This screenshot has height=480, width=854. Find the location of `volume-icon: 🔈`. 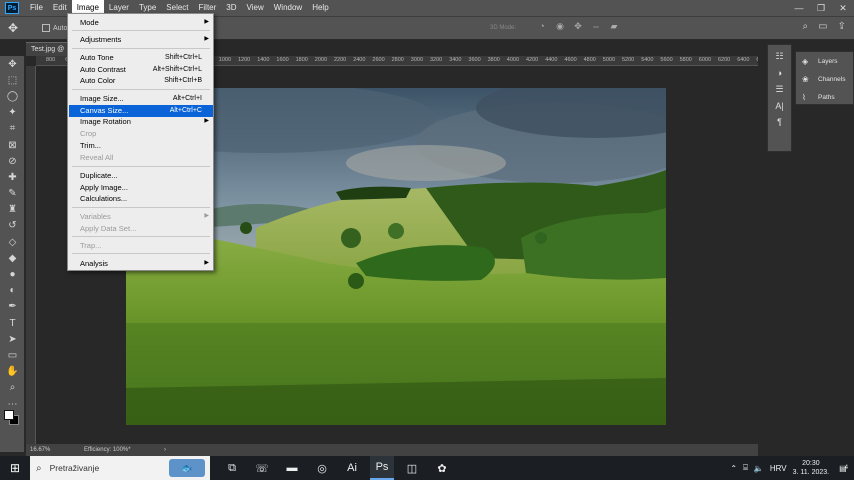

volume-icon: 🔈 is located at coordinates (759, 468).